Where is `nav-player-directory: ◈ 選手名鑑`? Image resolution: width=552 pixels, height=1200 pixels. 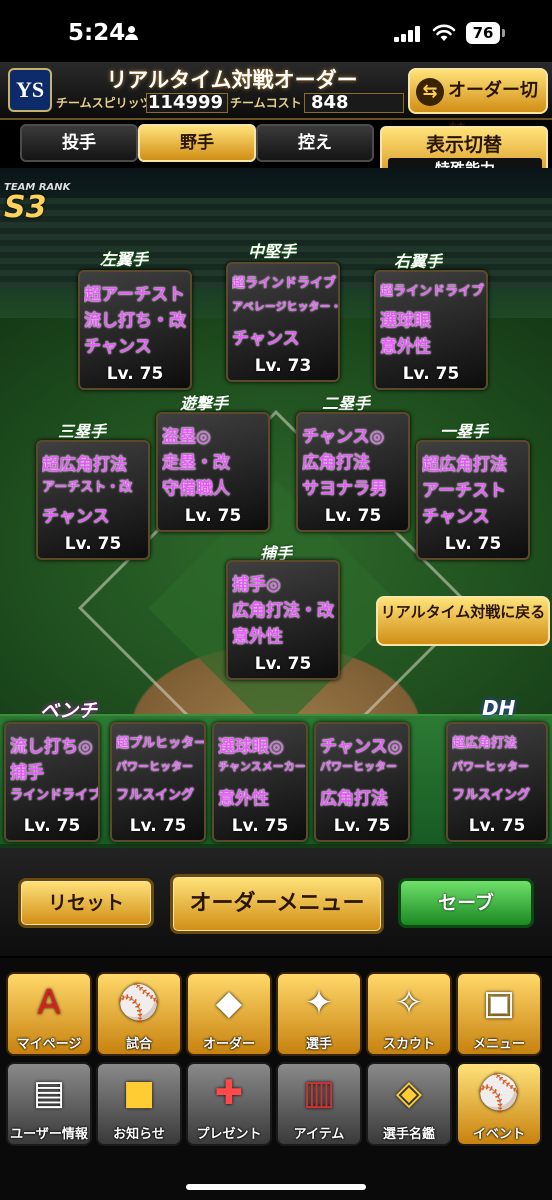 nav-player-directory: ◈ 選手名鑑 is located at coordinates (409, 1104).